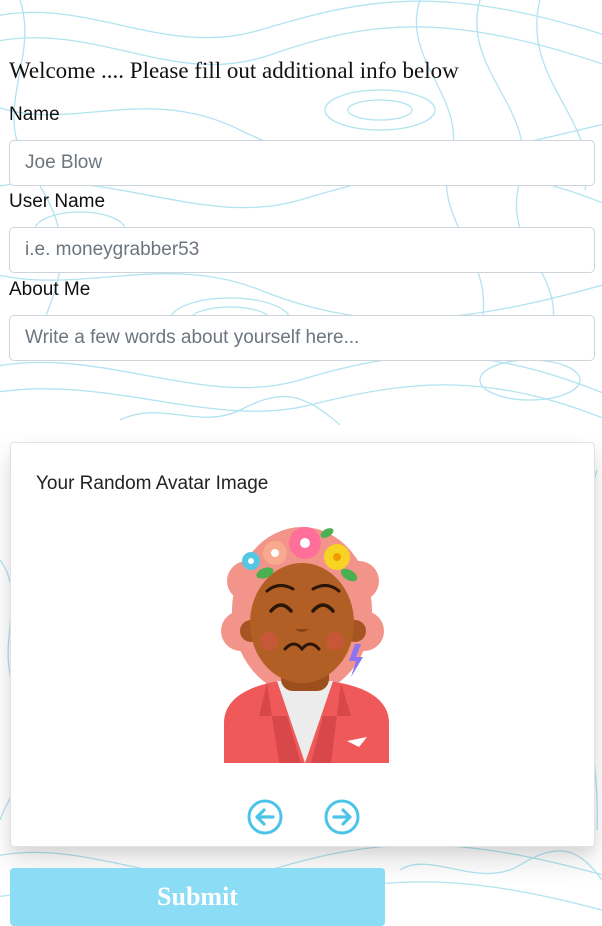 The height and width of the screenshot is (926, 602). What do you see at coordinates (50, 289) in the screenshot?
I see `about-me-label: About Me` at bounding box center [50, 289].